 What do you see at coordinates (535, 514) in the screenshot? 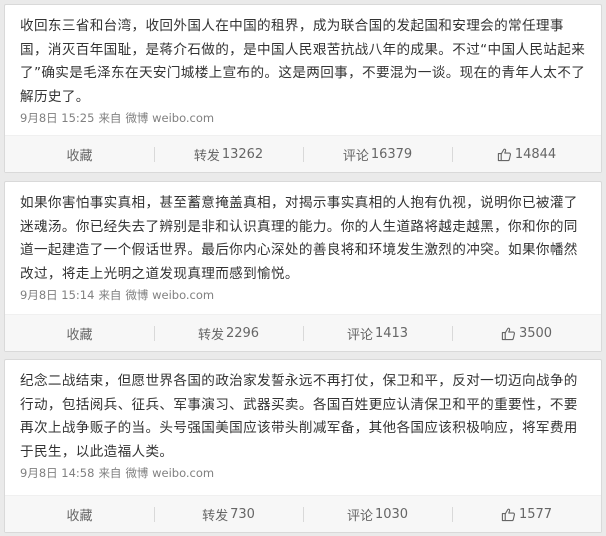
I see `like-count: 1577` at bounding box center [535, 514].